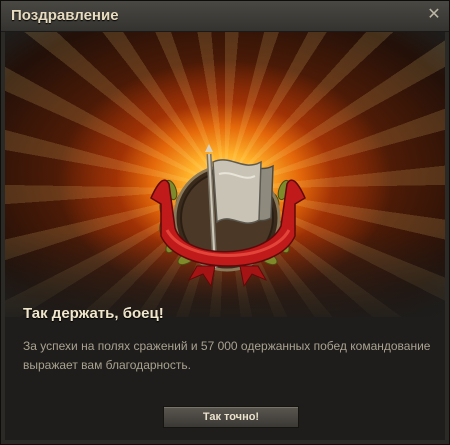 Image resolution: width=450 pixels, height=445 pixels. Describe the element at coordinates (65, 15) in the screenshot. I see `dialog-title: Поздравление` at that location.